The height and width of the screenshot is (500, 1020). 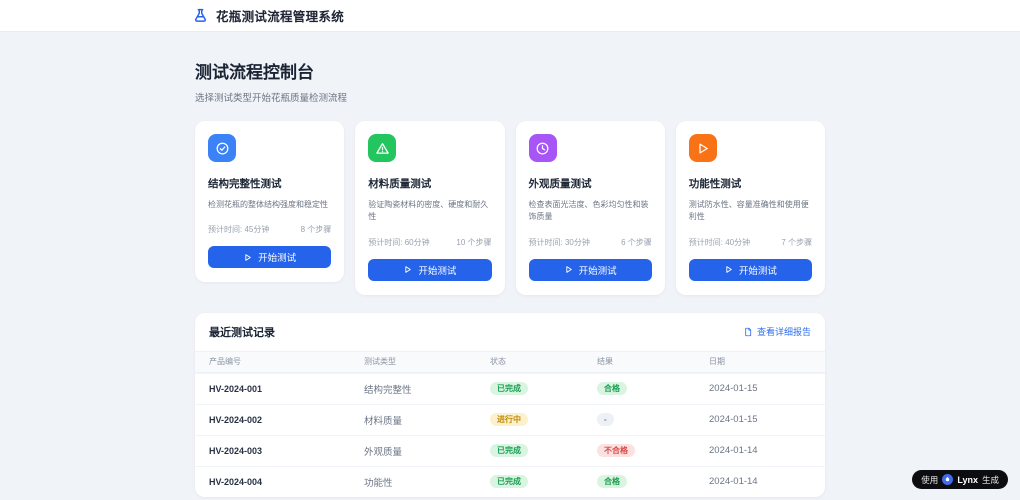 I want to click on circle-check-icon, so click(x=222, y=148).